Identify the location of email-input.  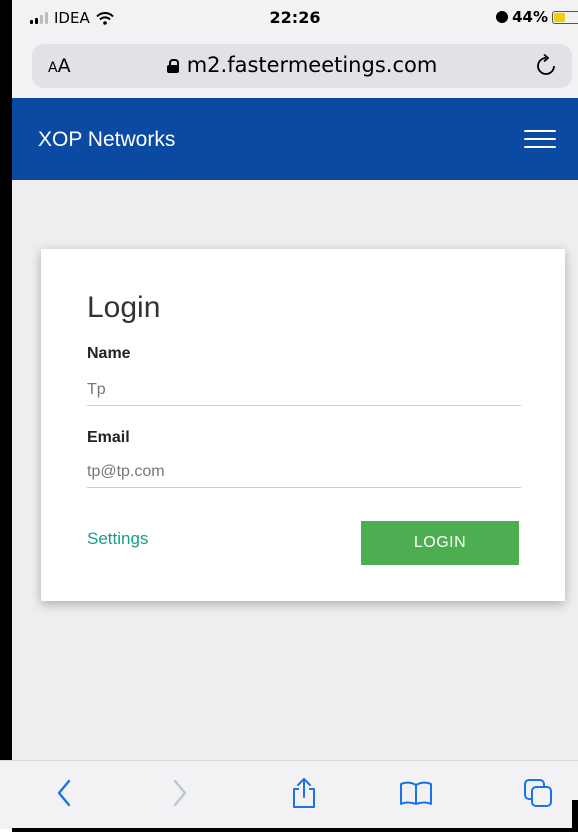
(304, 472).